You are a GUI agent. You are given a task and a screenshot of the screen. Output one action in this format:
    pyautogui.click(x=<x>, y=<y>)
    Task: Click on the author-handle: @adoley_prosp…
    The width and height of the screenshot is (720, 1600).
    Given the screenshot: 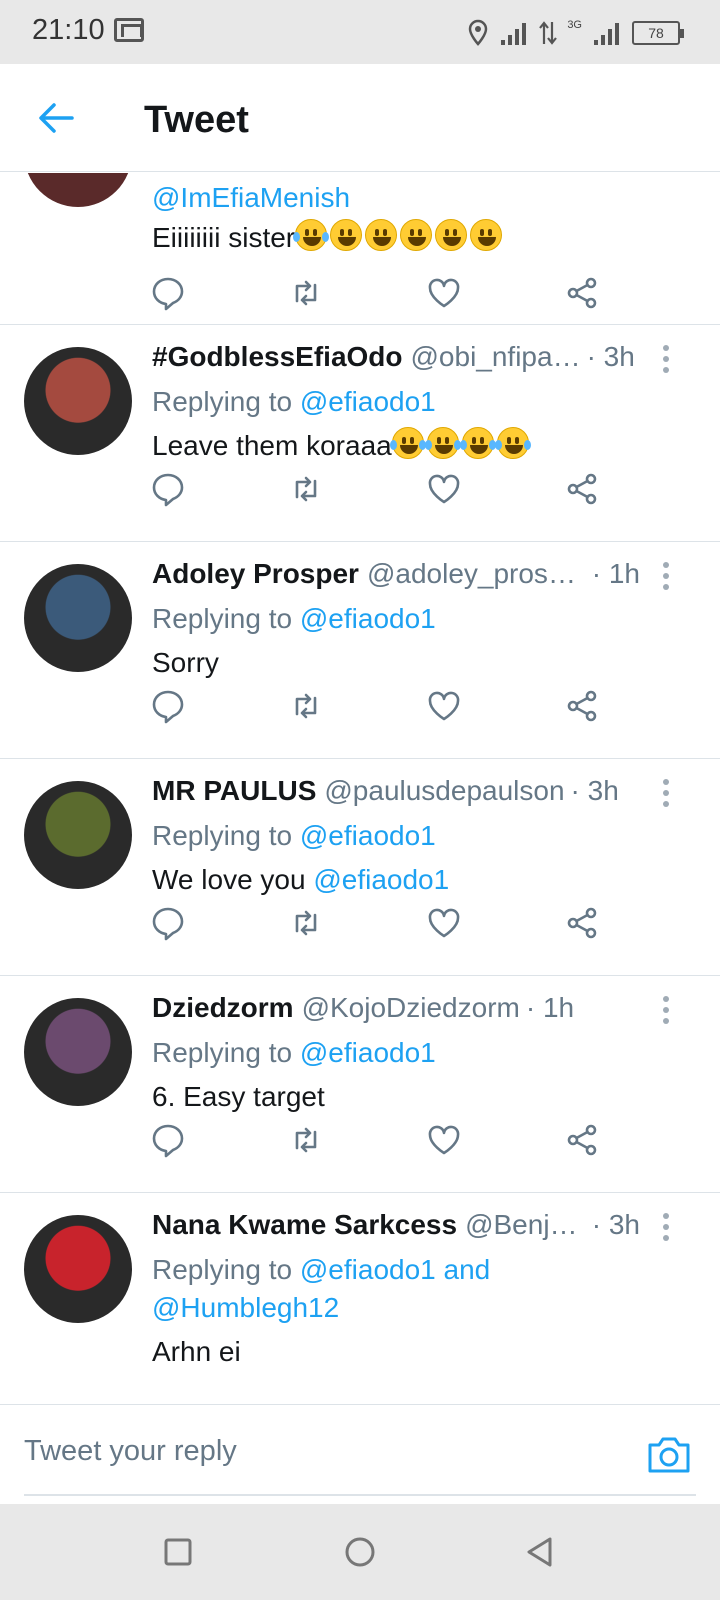 What is the action you would take?
    pyautogui.click(x=476, y=574)
    